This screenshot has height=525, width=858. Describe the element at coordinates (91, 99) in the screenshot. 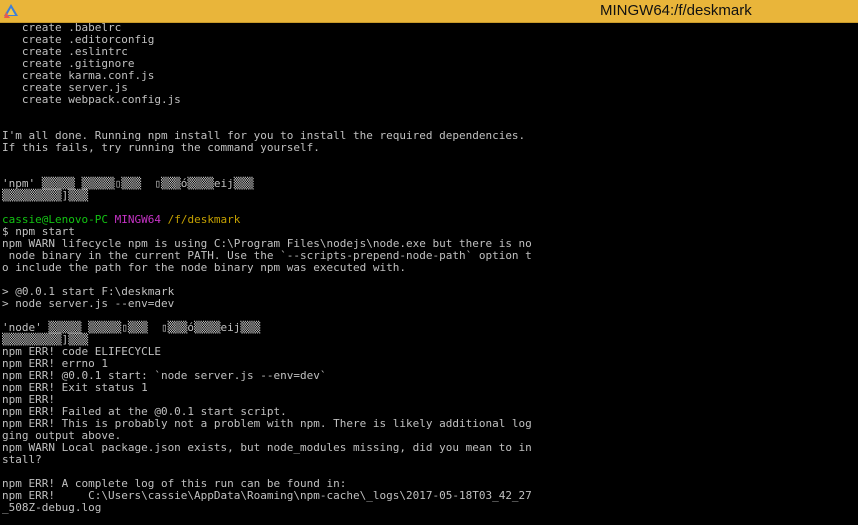

I see `terminal-line: create webpack.config.js` at that location.